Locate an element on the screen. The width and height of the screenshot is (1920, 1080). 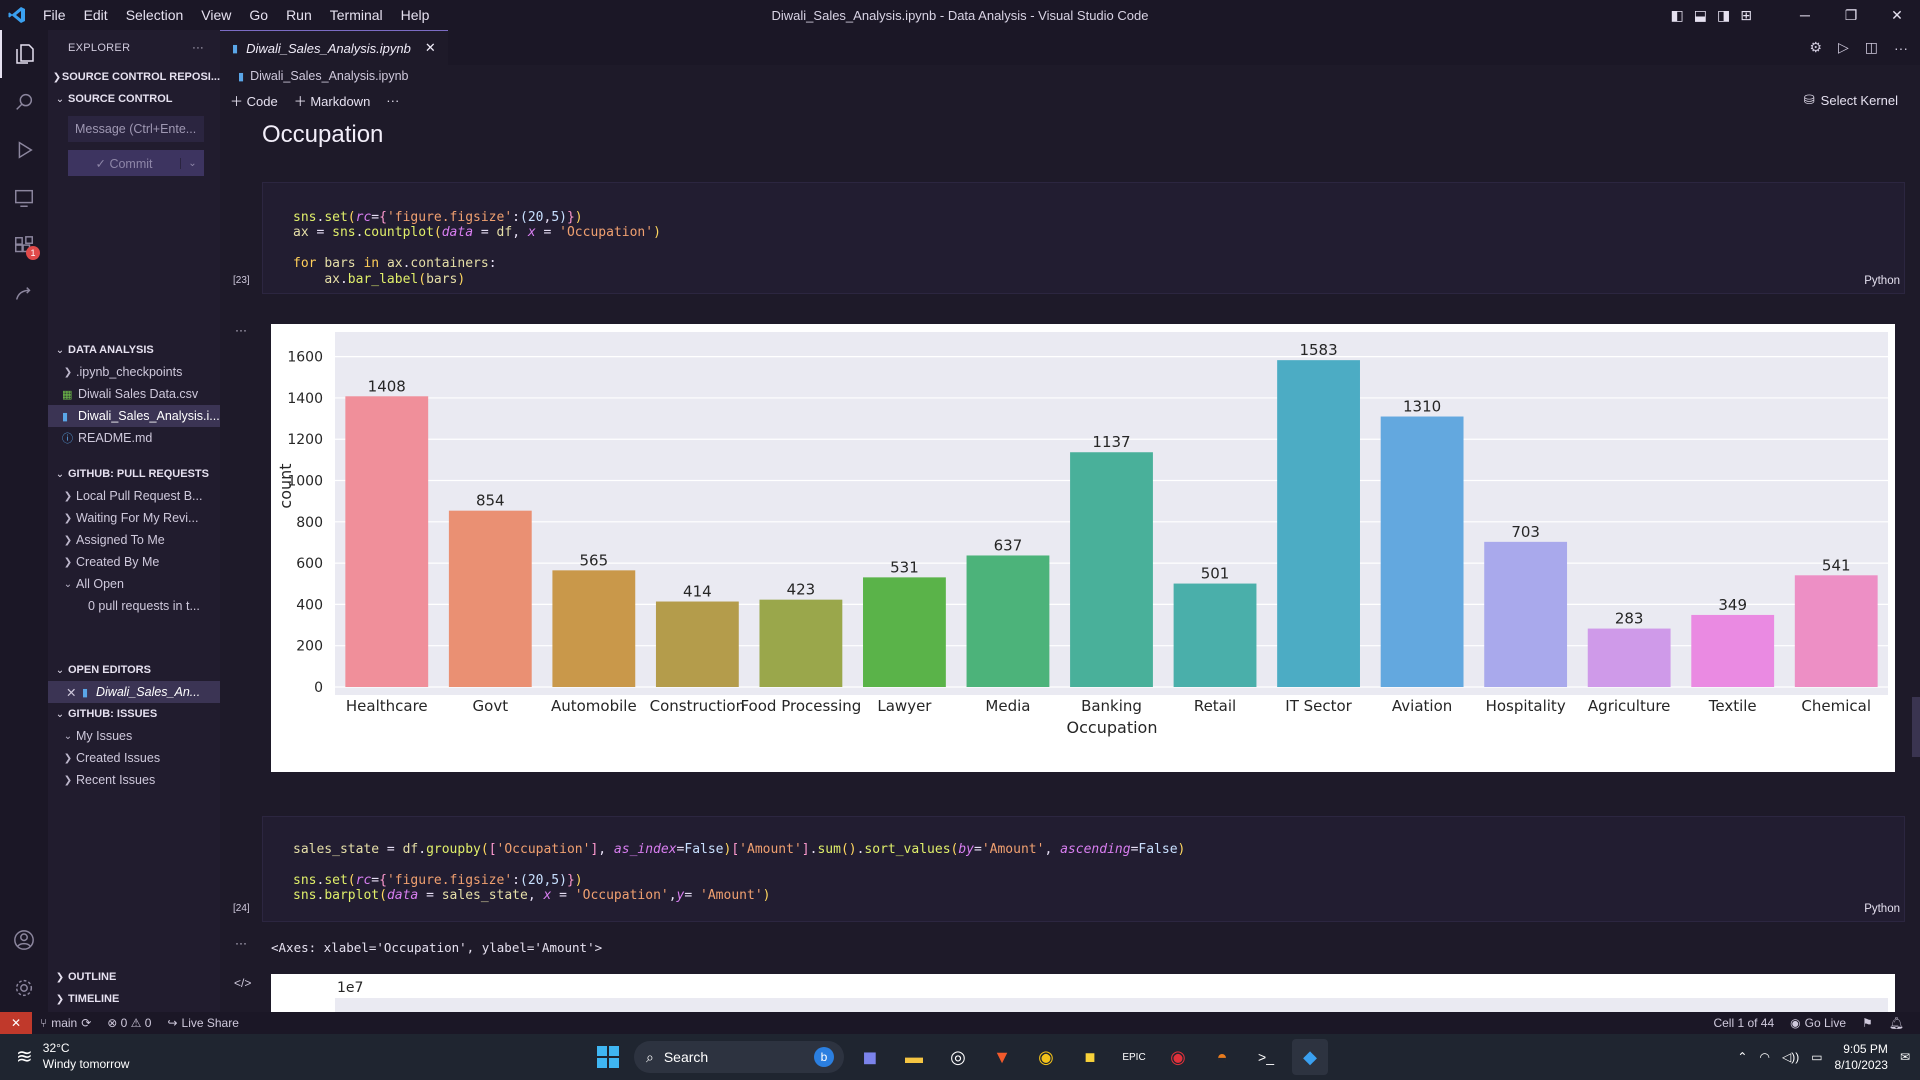
feedback-icon: ⚑ is located at coordinates (1867, 1023).